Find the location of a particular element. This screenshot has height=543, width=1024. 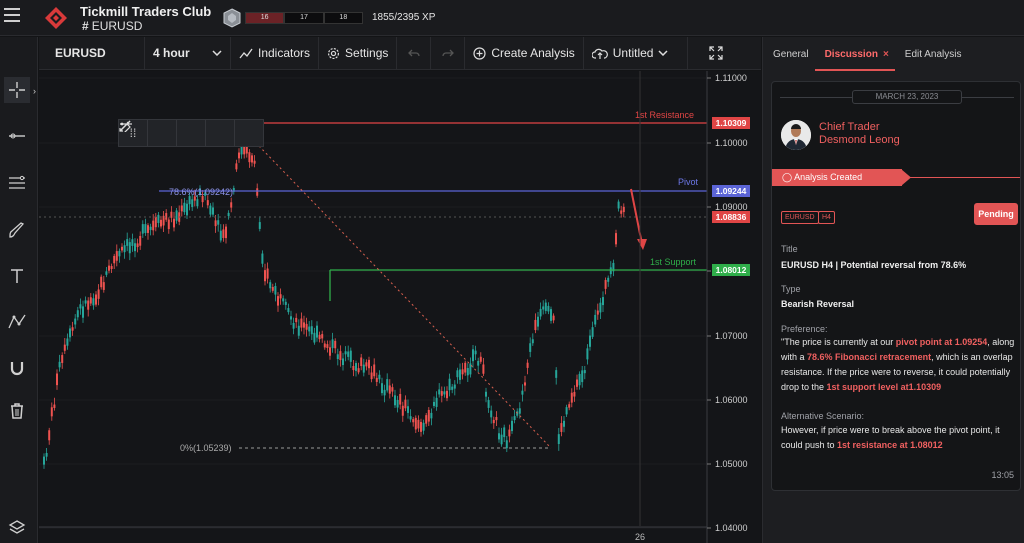

extend-line-icon is located at coordinates (191, 133).